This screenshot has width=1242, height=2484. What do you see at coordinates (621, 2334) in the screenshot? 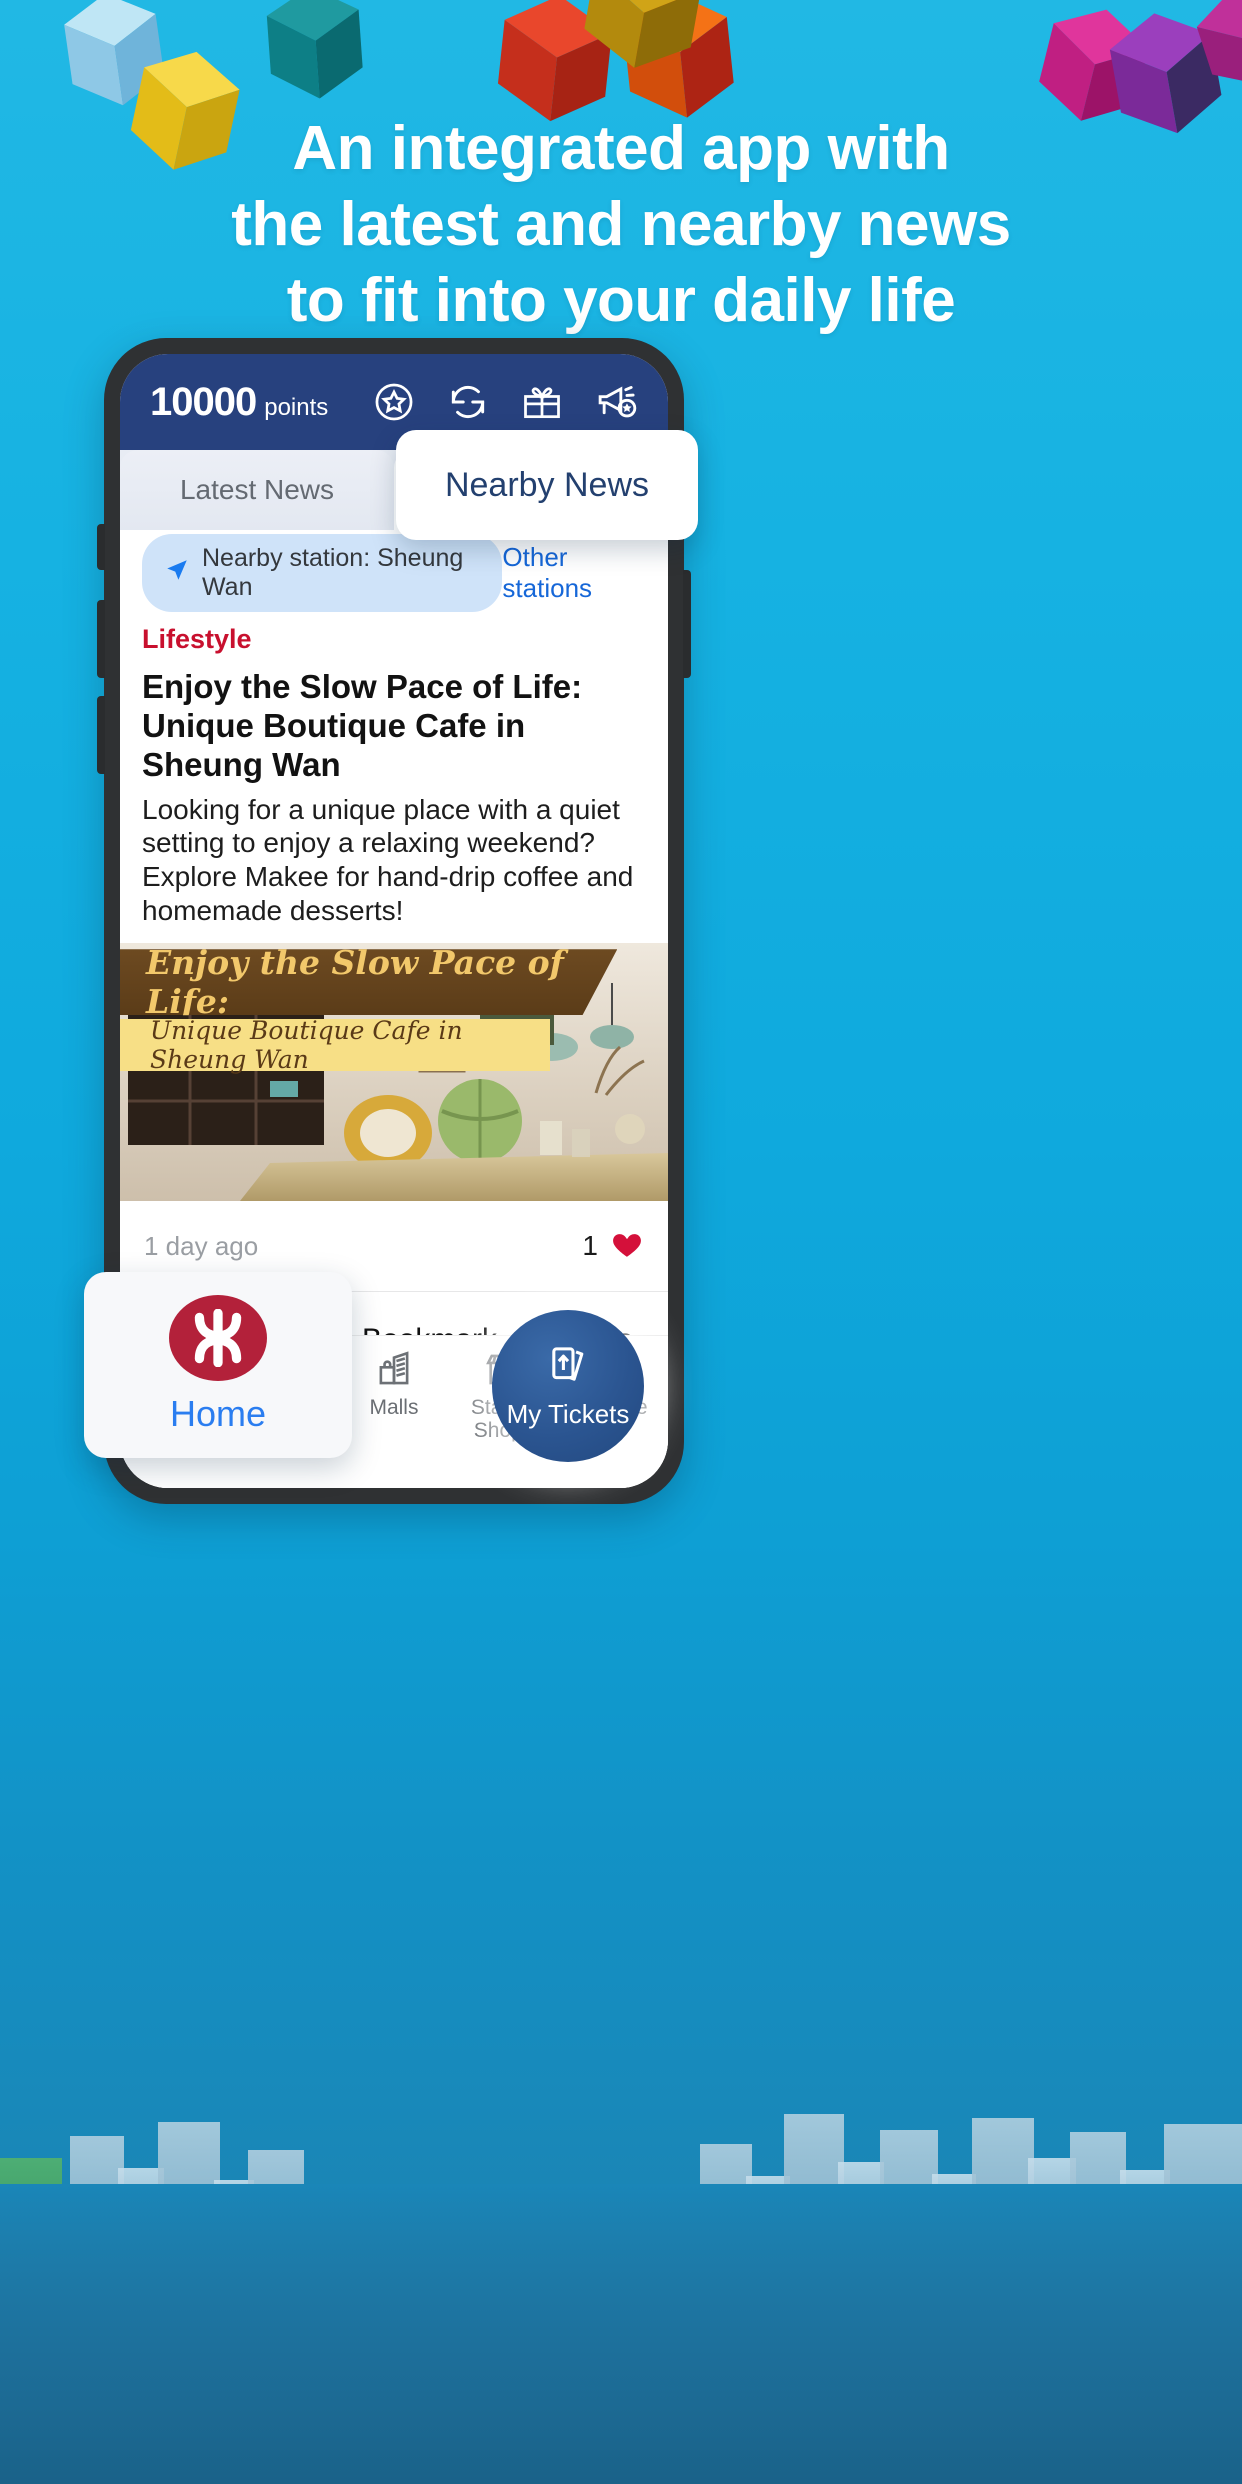
I see `harbour-water` at bounding box center [621, 2334].